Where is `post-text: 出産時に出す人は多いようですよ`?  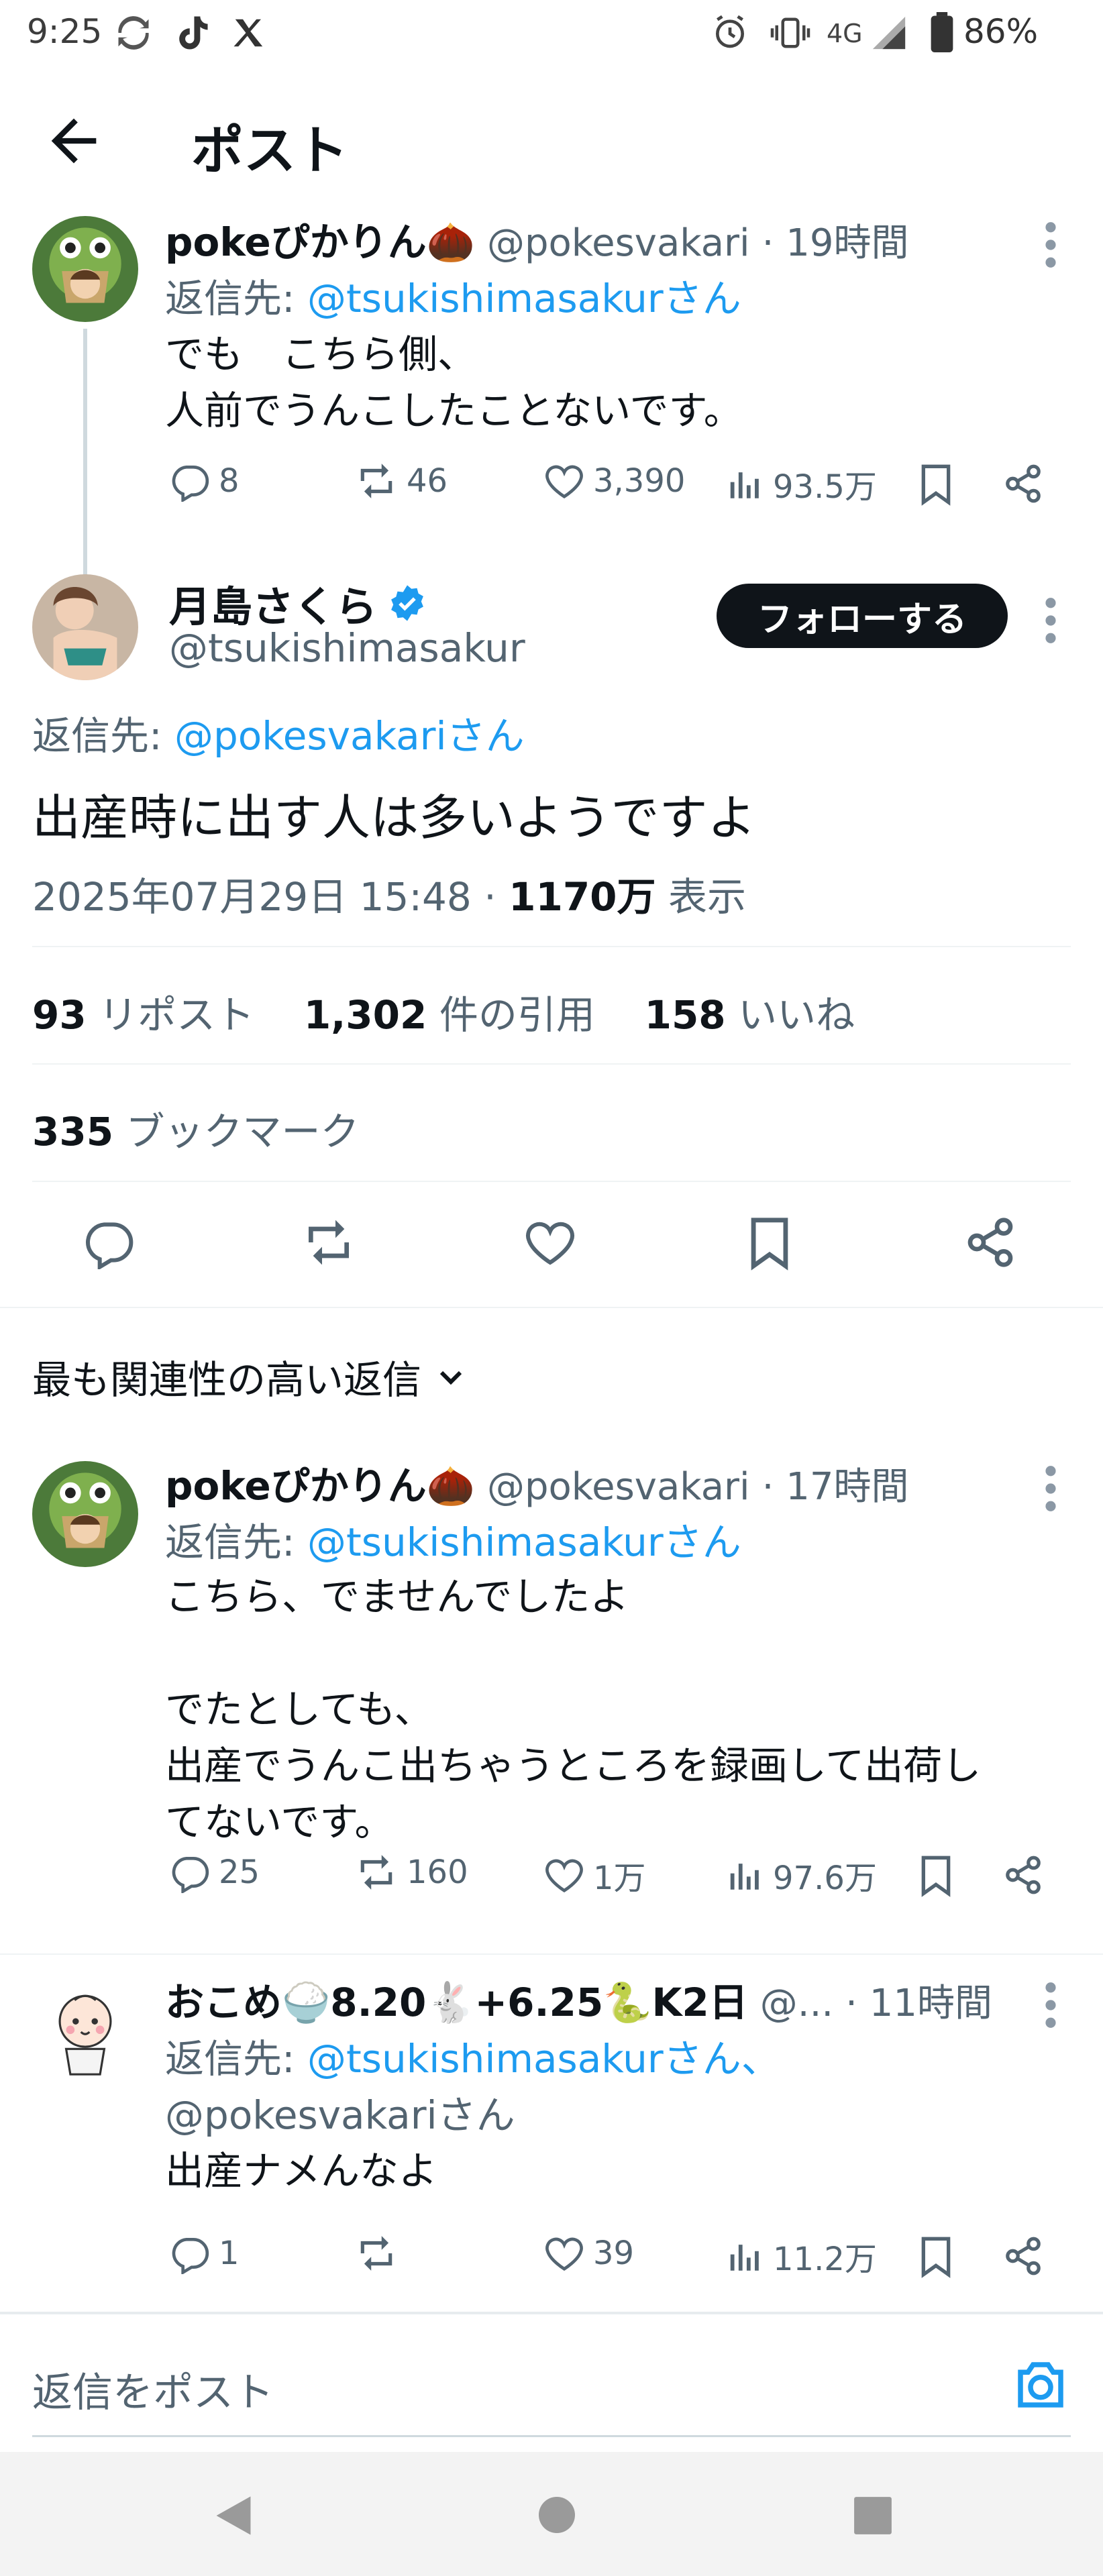 post-text: 出産時に出す人は多いようですよ is located at coordinates (394, 818).